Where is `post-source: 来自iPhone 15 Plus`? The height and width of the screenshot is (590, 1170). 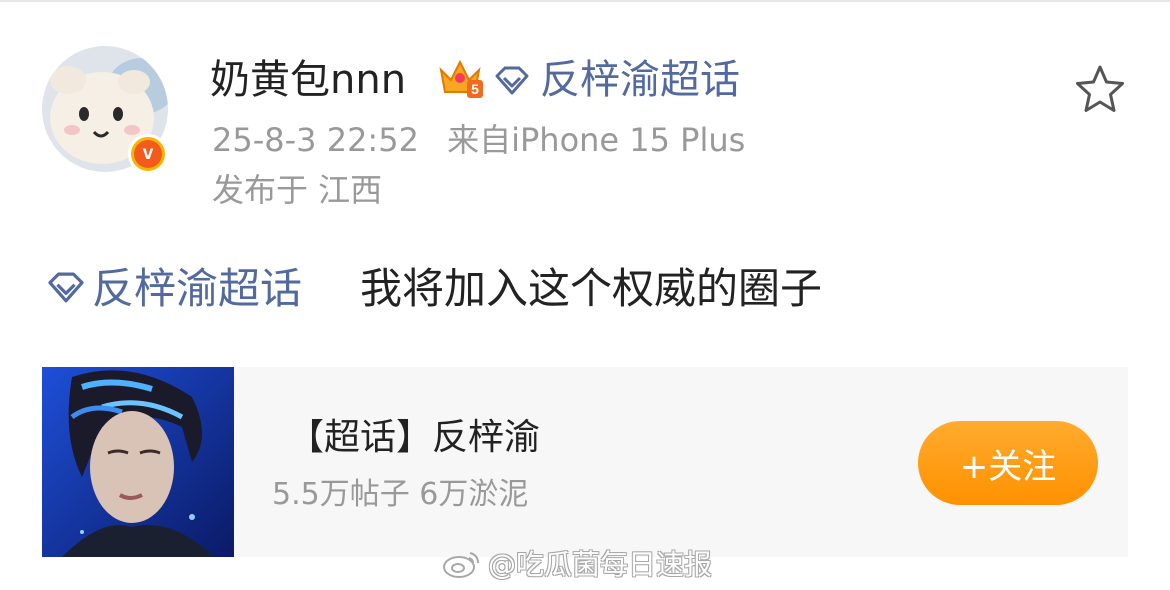
post-source: 来自iPhone 15 Plus is located at coordinates (596, 140).